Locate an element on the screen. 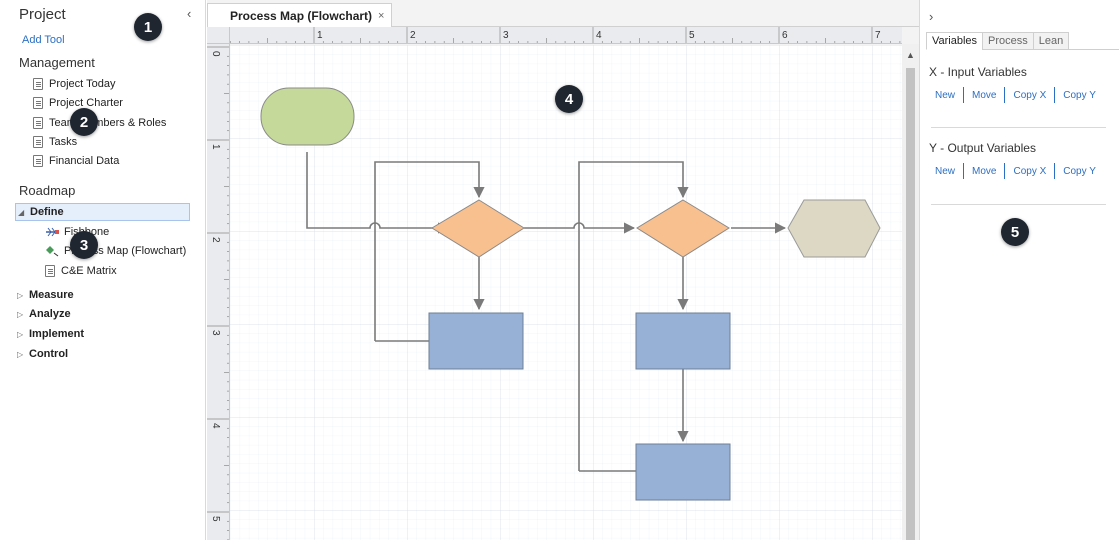  tree-item-team-members: Team Members & Roles is located at coordinates (99, 123).